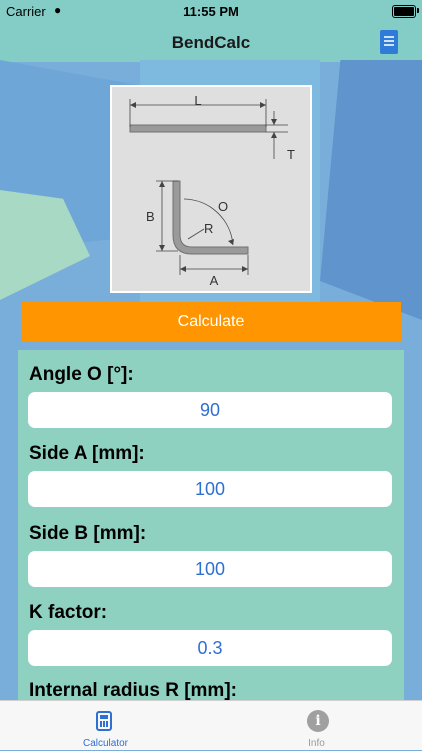 The width and height of the screenshot is (422, 751). I want to click on label-L: L, so click(197, 100).